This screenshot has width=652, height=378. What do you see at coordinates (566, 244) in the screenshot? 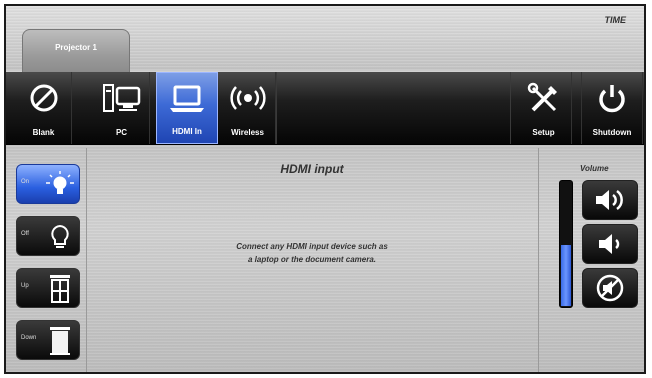
I see `volume-level-bar` at bounding box center [566, 244].